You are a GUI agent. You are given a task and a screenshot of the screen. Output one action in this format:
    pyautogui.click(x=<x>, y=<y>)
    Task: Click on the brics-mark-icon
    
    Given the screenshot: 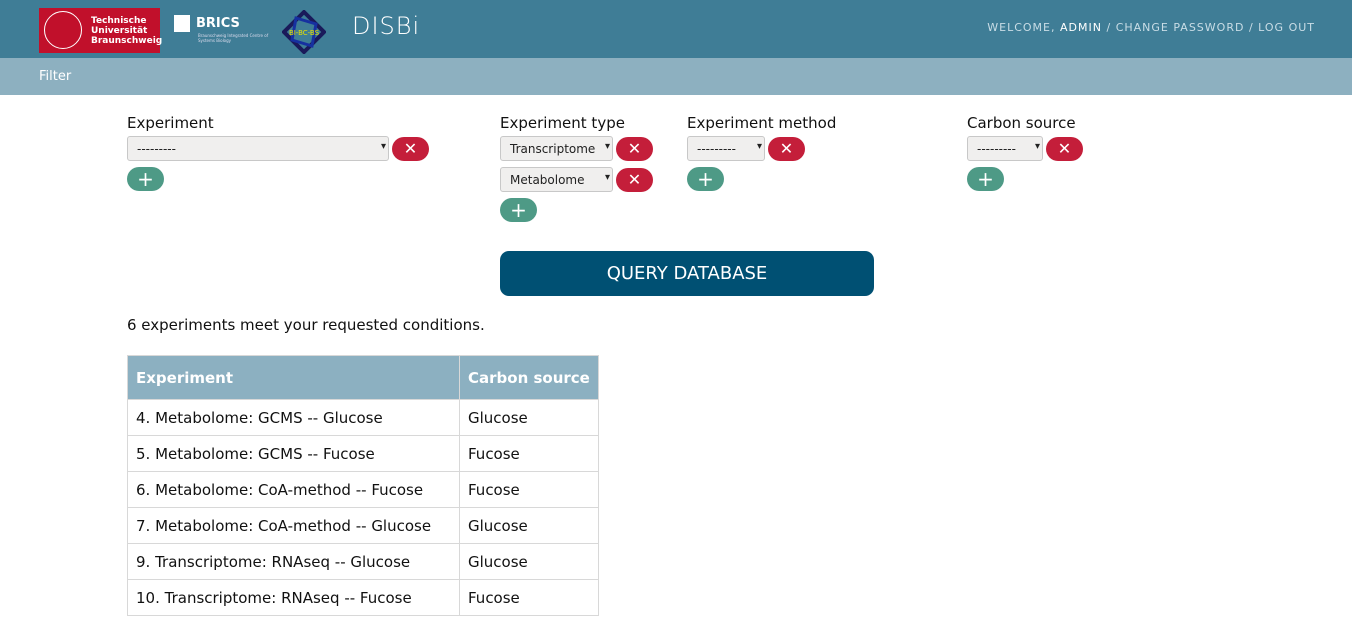 What is the action you would take?
    pyautogui.click(x=182, y=23)
    